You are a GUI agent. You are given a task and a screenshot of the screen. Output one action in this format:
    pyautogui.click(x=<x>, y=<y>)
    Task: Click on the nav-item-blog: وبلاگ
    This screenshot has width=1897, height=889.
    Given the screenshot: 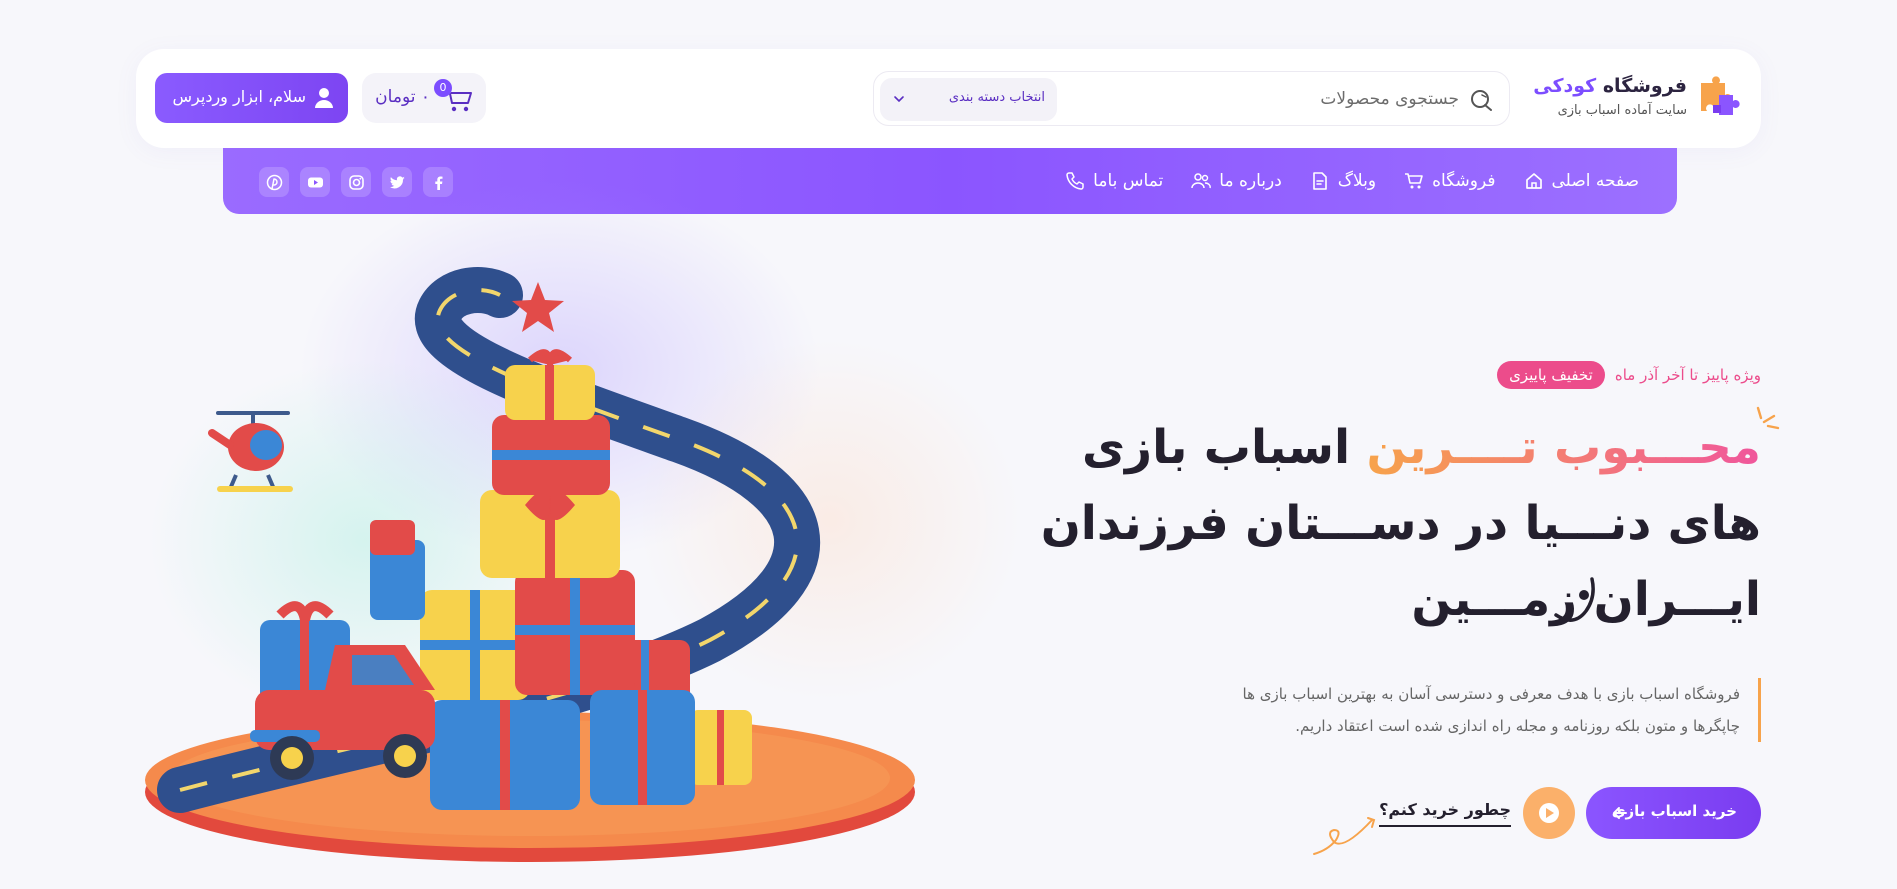 What is the action you would take?
    pyautogui.click(x=1343, y=181)
    